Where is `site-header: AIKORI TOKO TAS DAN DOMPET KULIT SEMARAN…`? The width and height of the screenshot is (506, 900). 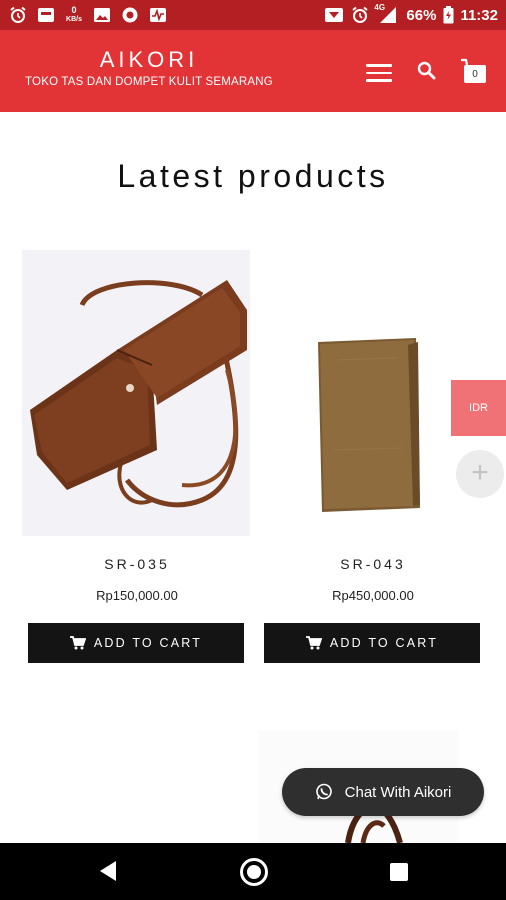 site-header: AIKORI TOKO TAS DAN DOMPET KULIT SEMARAN… is located at coordinates (253, 71).